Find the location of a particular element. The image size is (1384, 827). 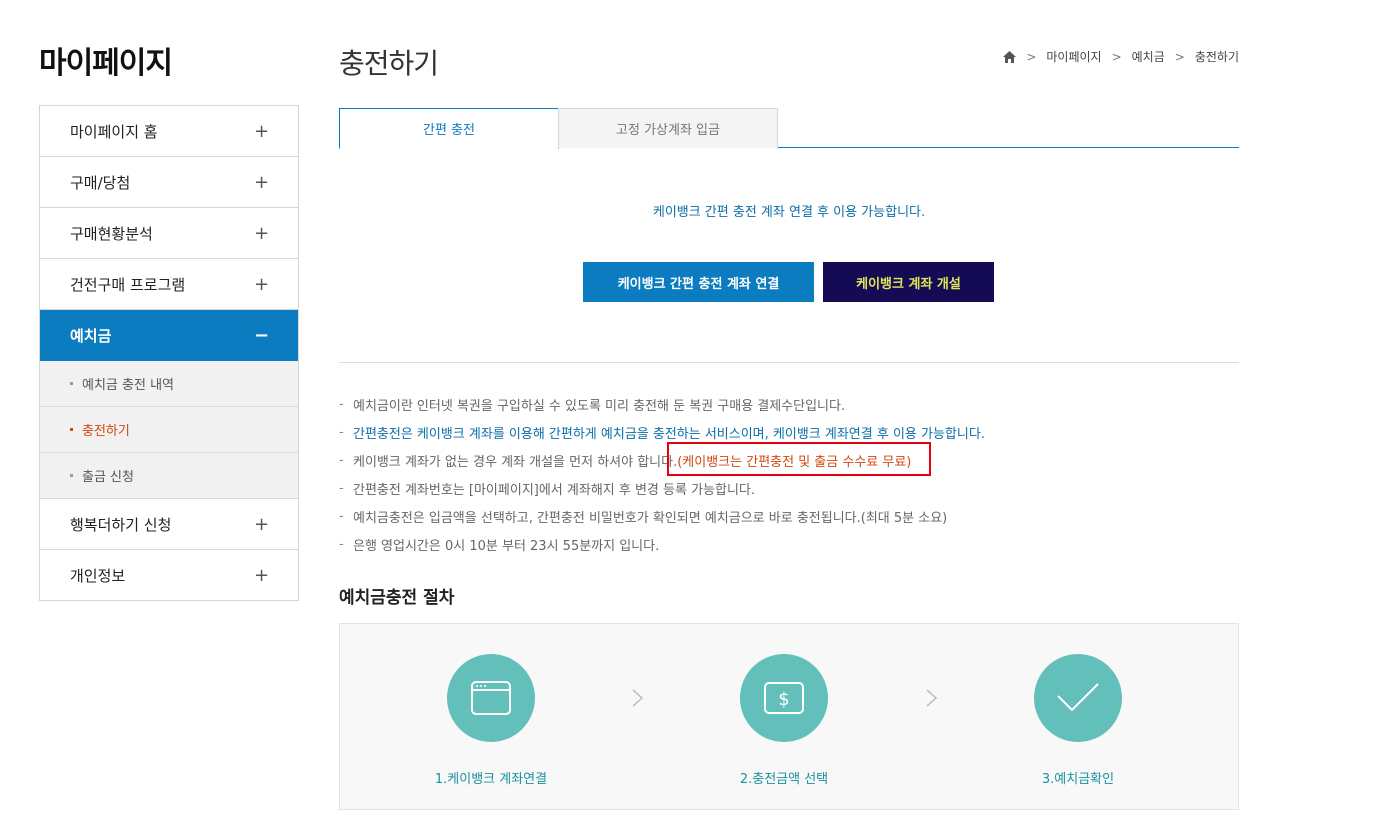

sidebar-item-healthy-purchase: 건전구매 프로그램 + is located at coordinates (169, 284).